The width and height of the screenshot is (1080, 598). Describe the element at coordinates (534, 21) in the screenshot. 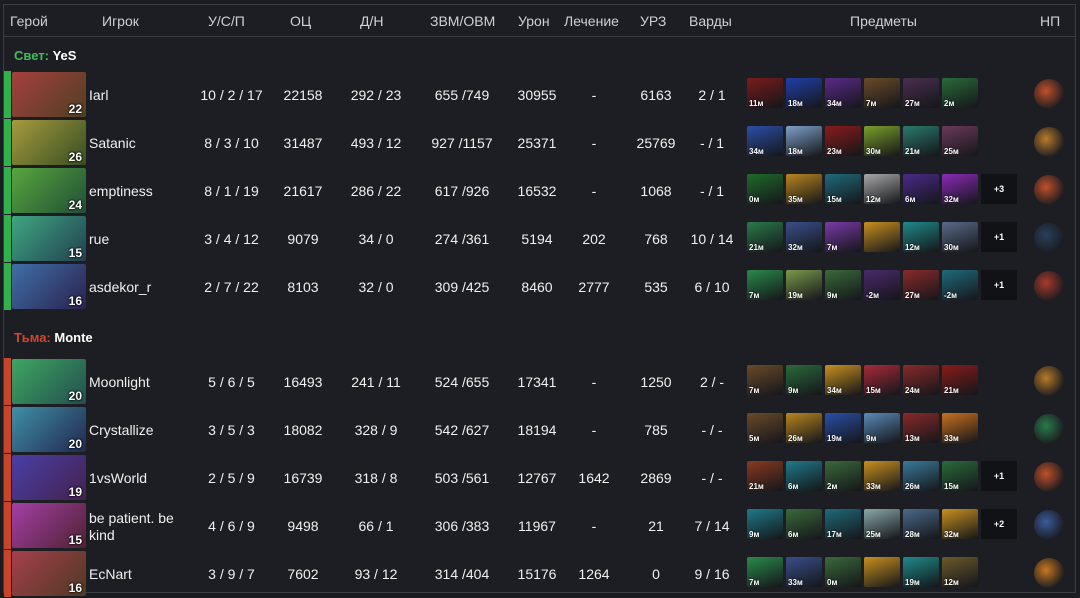

I see `col-damage: Урон` at that location.